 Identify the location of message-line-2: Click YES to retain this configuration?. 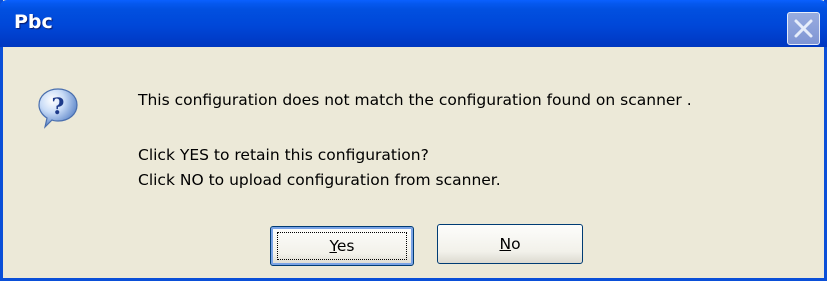
(283, 155).